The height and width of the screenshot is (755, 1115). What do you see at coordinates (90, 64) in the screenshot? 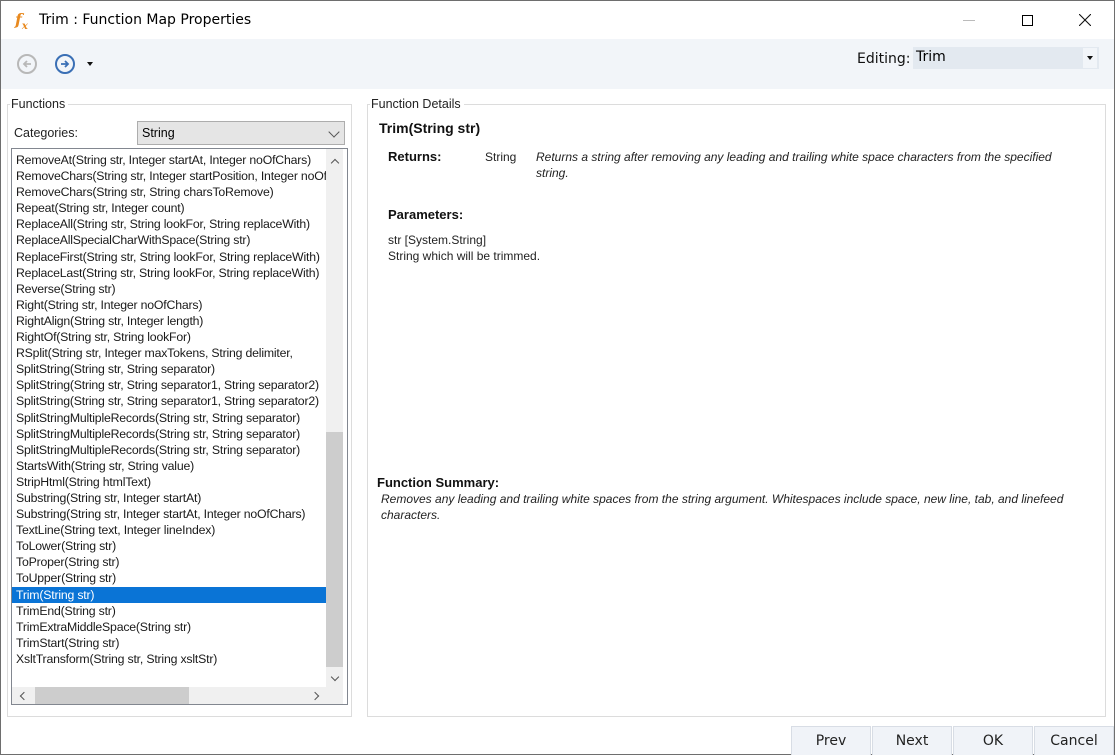
I see `history-dropdown-icon` at bounding box center [90, 64].